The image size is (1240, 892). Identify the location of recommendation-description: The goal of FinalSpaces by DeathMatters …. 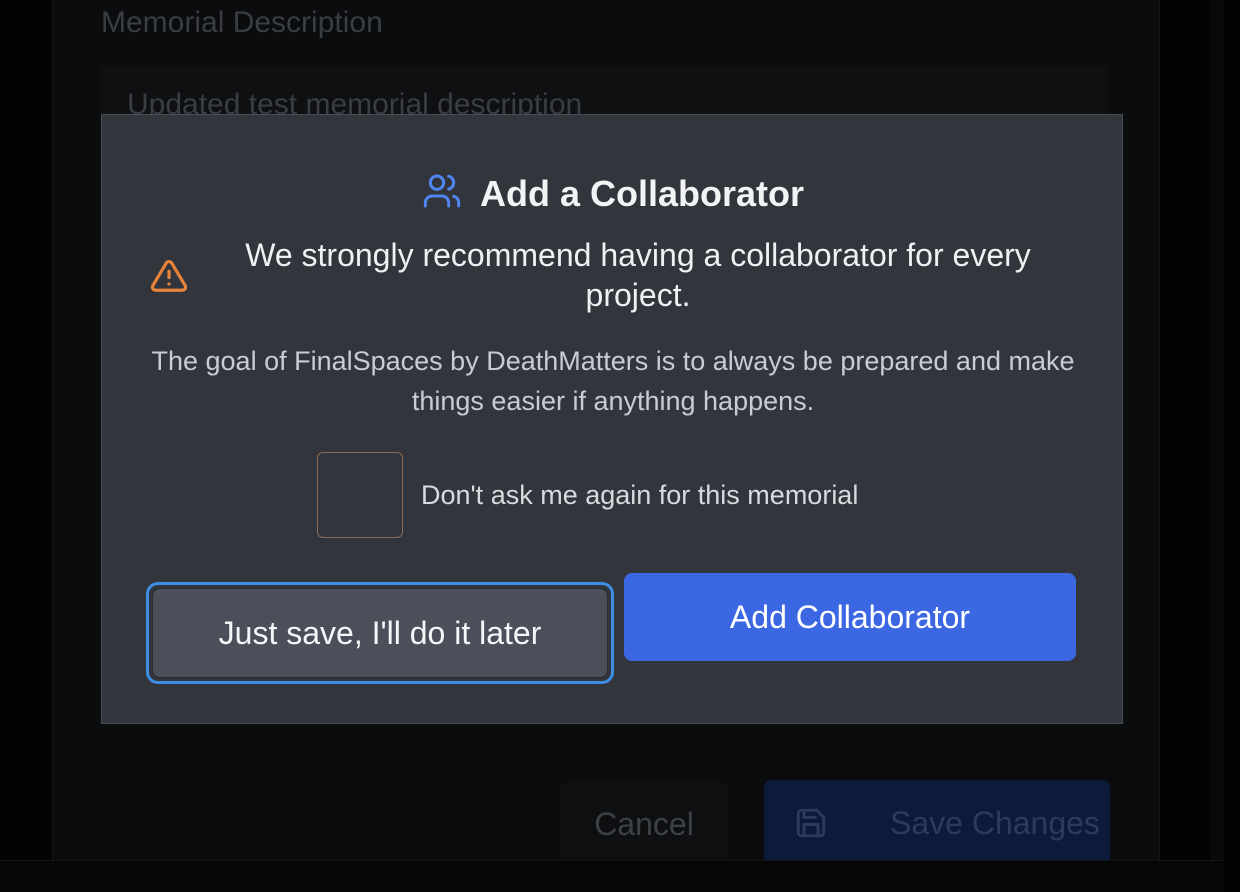
(613, 381).